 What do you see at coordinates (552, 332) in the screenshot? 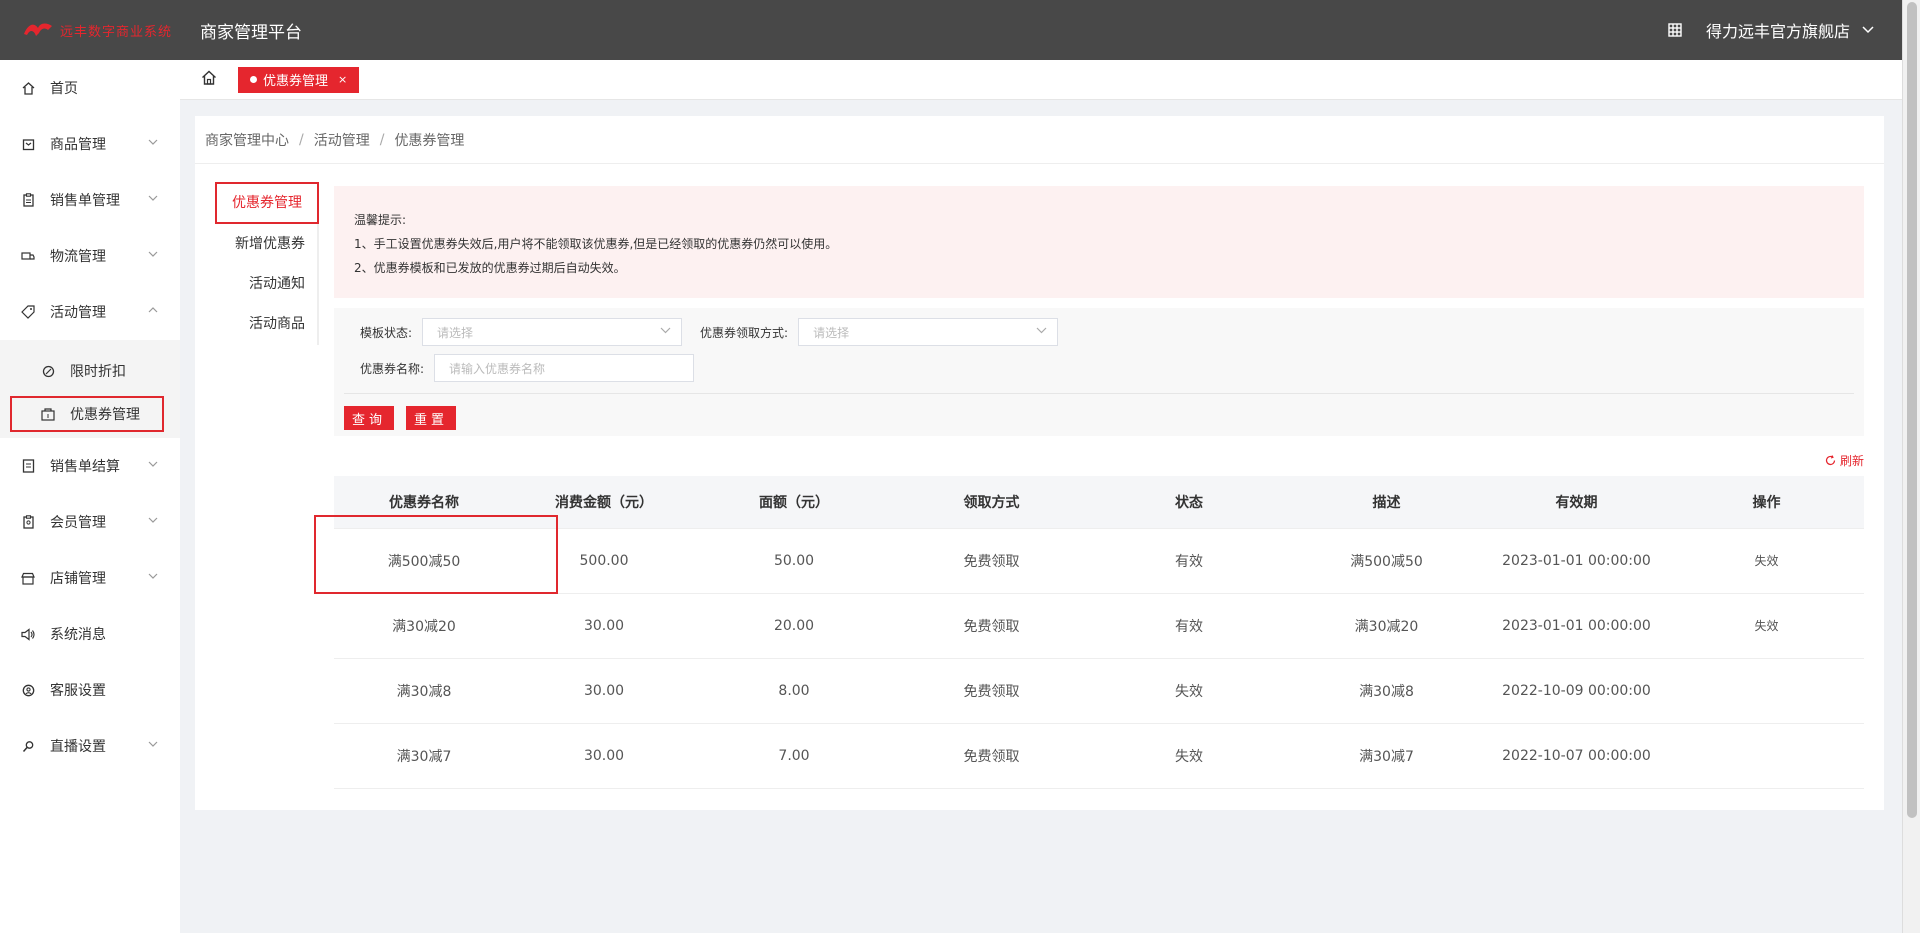
I see `template-status-select: 请选择` at bounding box center [552, 332].